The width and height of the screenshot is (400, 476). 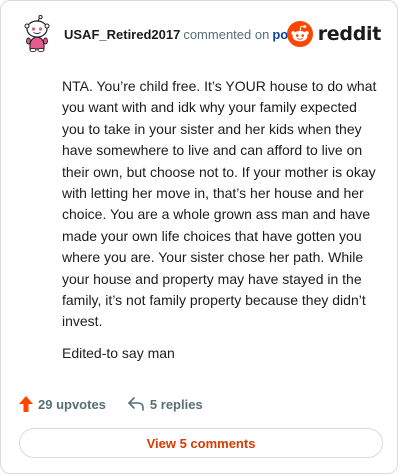 I want to click on username-link: USAF_Retired2017, so click(x=122, y=34).